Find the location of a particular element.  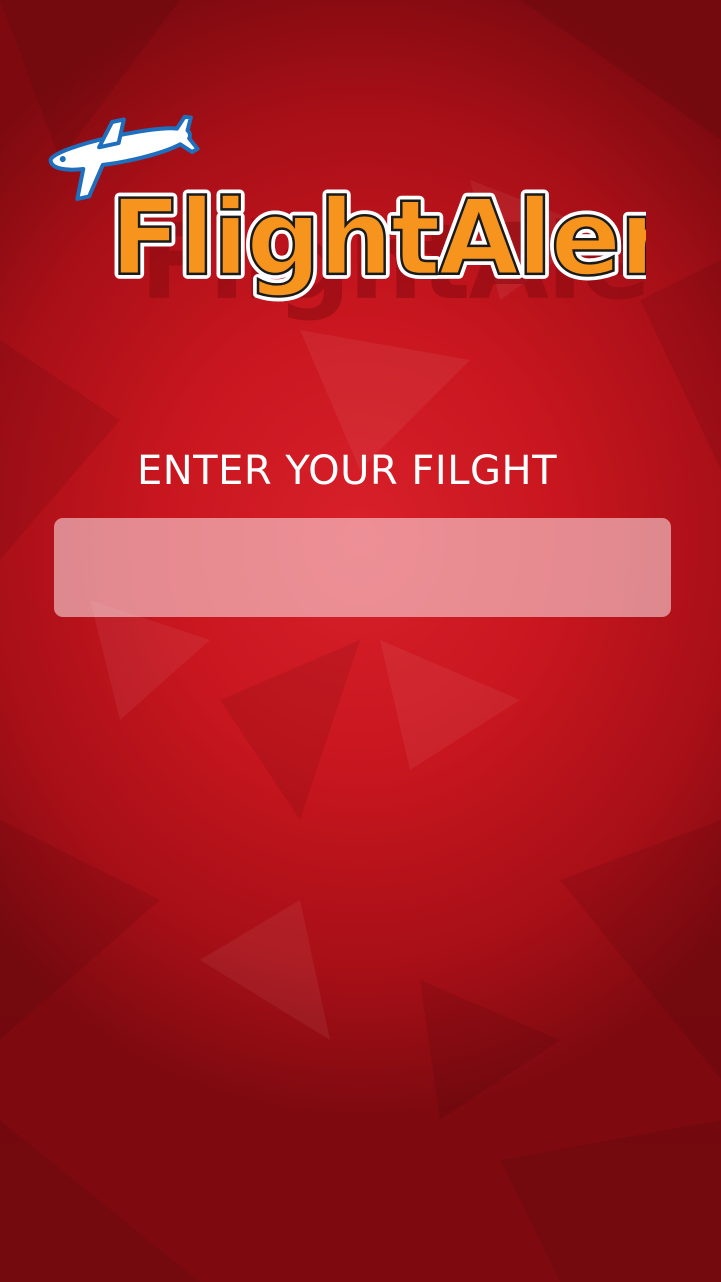

app-logo: FlightAlert FlightAlert FlightAlert is located at coordinates (341, 217).